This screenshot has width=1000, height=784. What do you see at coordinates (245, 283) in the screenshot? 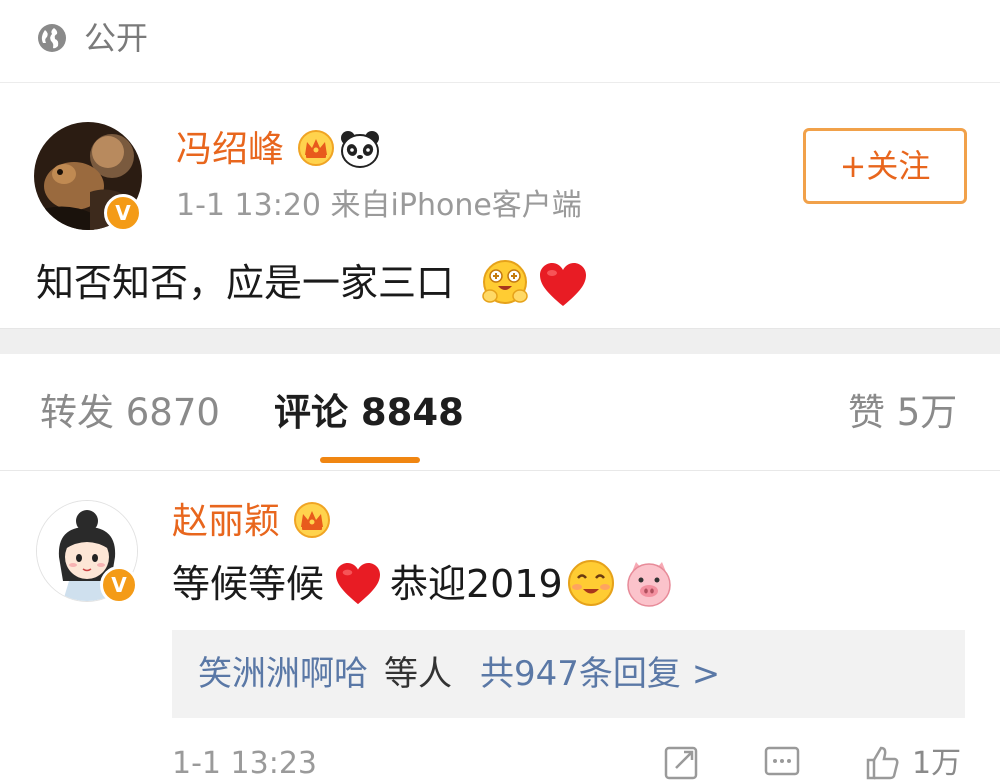
I see `post-text: 知否知否，应是一家三口` at bounding box center [245, 283].